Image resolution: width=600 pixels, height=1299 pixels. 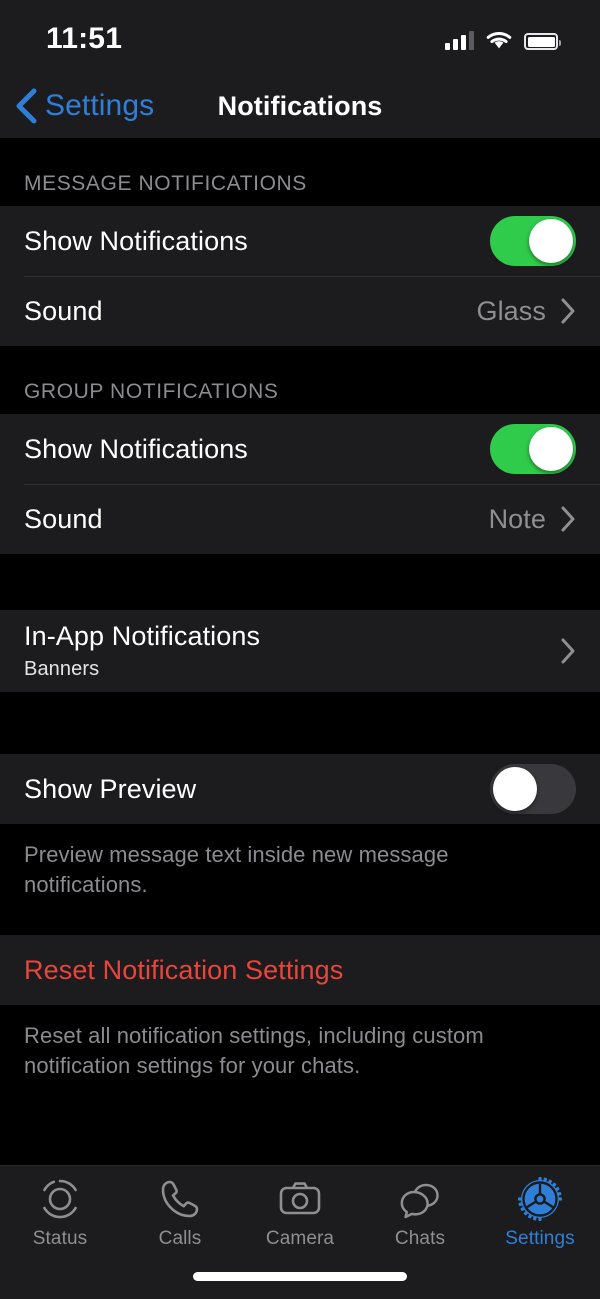 I want to click on tab-label: Status, so click(x=60, y=1238).